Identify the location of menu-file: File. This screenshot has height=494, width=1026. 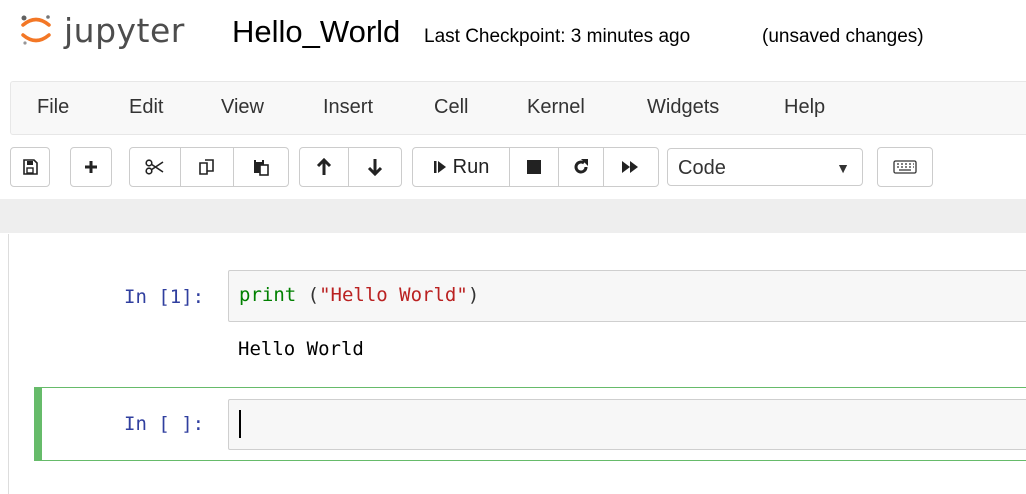
(53, 107).